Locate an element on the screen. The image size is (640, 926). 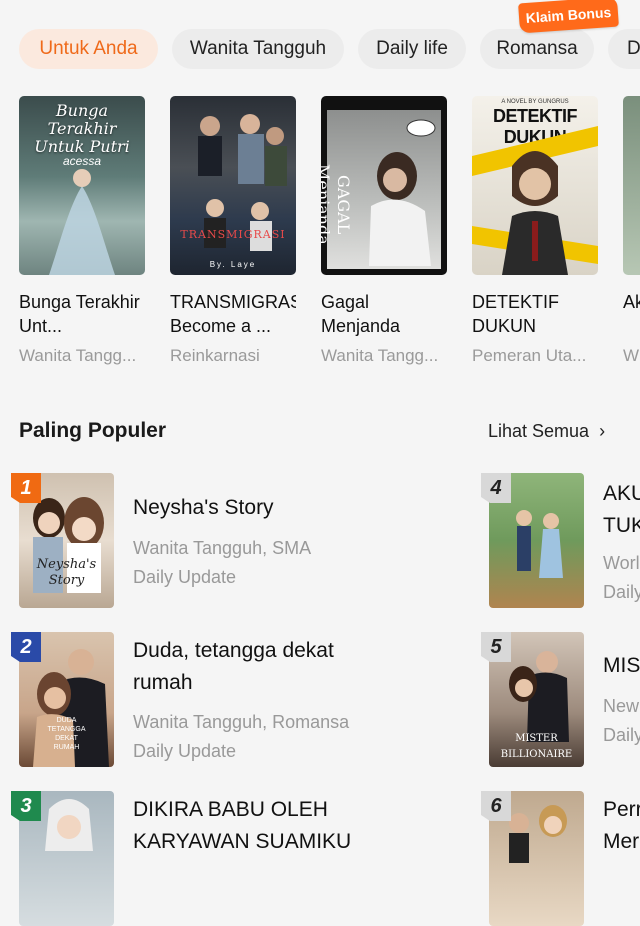
rank-badge: 3 is located at coordinates (26, 806).